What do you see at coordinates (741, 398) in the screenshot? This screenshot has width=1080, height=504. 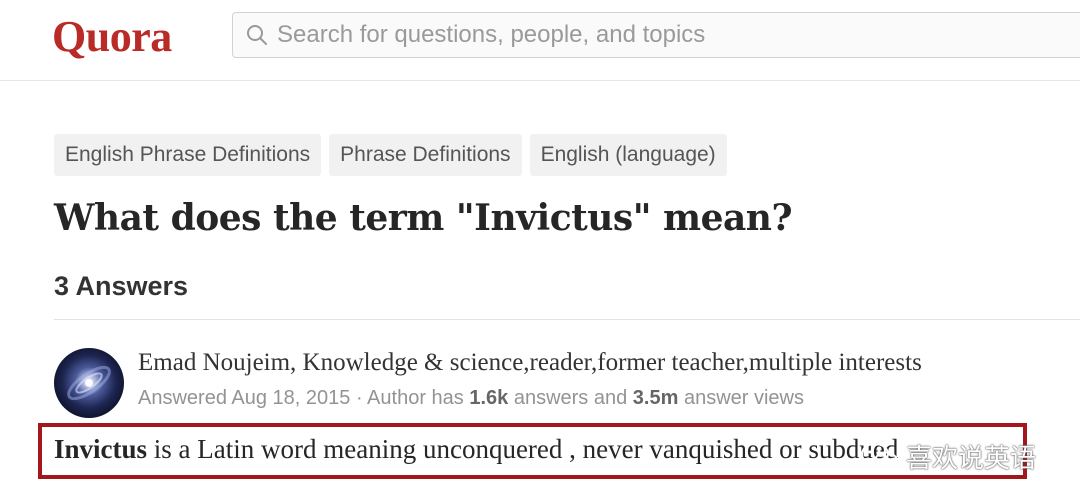 I see `meta-suffix: answer views` at bounding box center [741, 398].